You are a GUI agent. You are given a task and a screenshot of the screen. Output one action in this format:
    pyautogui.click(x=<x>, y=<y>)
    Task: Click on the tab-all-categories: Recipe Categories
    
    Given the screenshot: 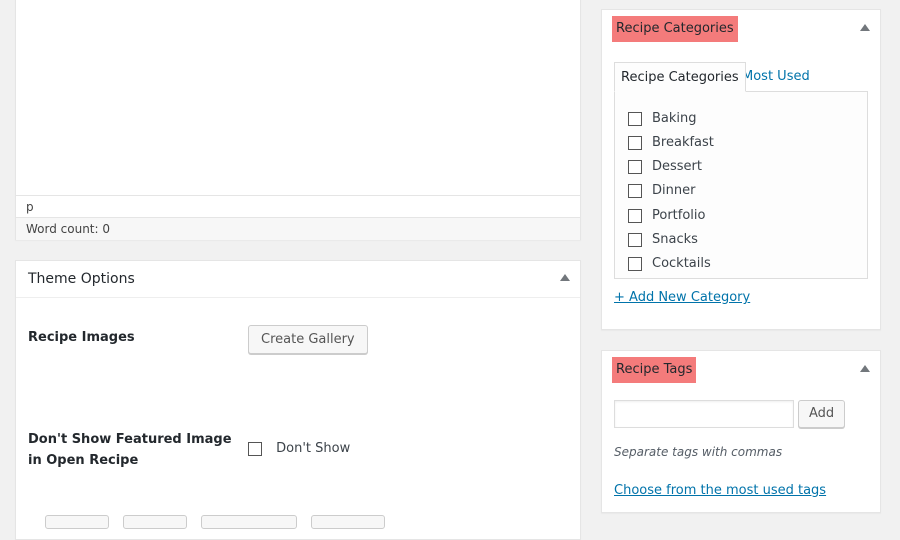 What is the action you would take?
    pyautogui.click(x=680, y=77)
    